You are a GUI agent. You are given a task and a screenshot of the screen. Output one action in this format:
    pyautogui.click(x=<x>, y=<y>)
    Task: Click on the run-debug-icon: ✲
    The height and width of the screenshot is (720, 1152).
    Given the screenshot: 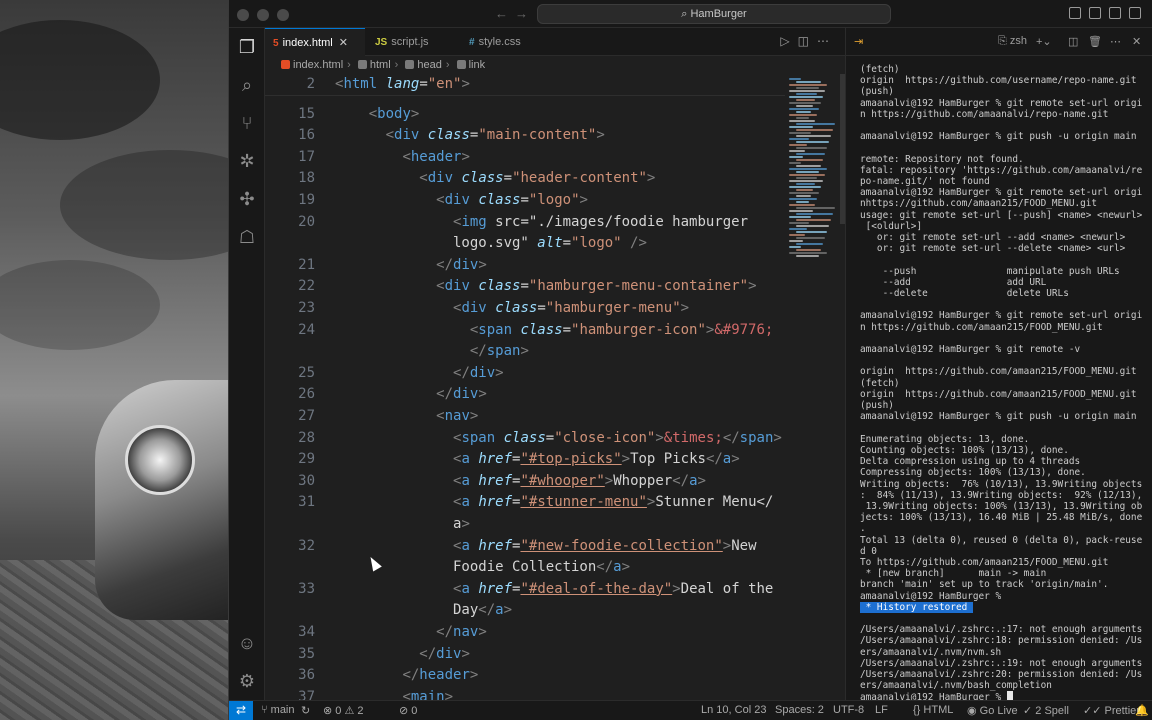 What is the action you would take?
    pyautogui.click(x=247, y=161)
    